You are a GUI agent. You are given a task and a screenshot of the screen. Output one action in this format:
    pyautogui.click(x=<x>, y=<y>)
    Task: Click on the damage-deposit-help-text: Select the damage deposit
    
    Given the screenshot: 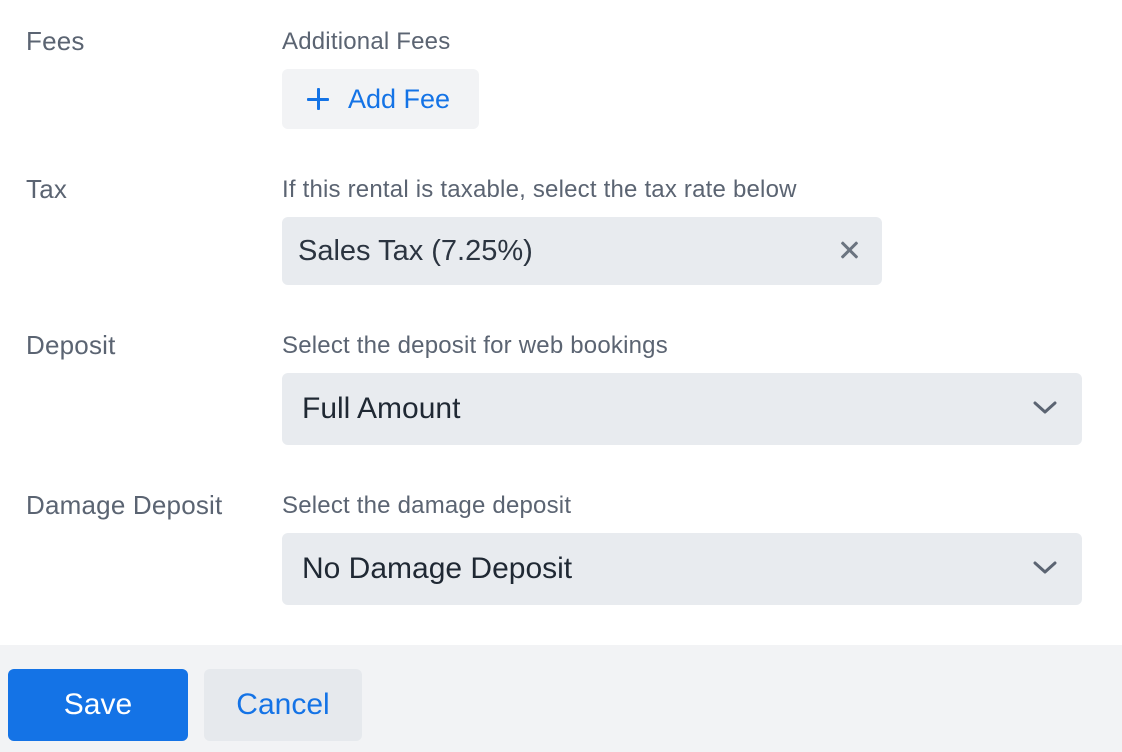 What is the action you would take?
    pyautogui.click(x=427, y=505)
    